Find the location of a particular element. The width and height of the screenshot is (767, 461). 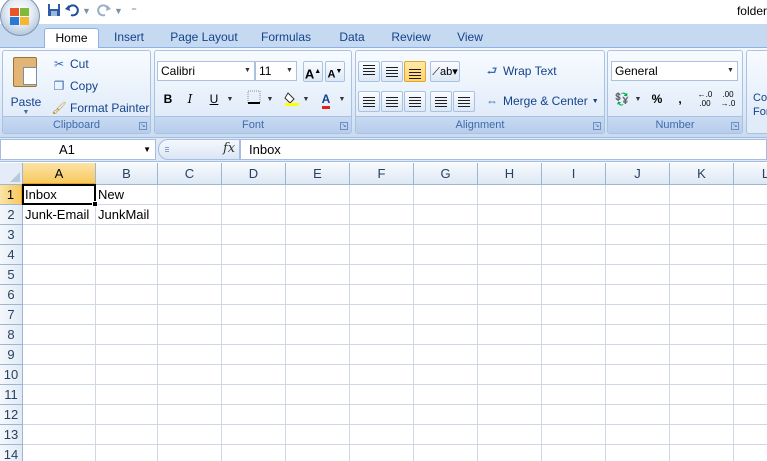

tab-formulas: Formulas is located at coordinates (286, 38).